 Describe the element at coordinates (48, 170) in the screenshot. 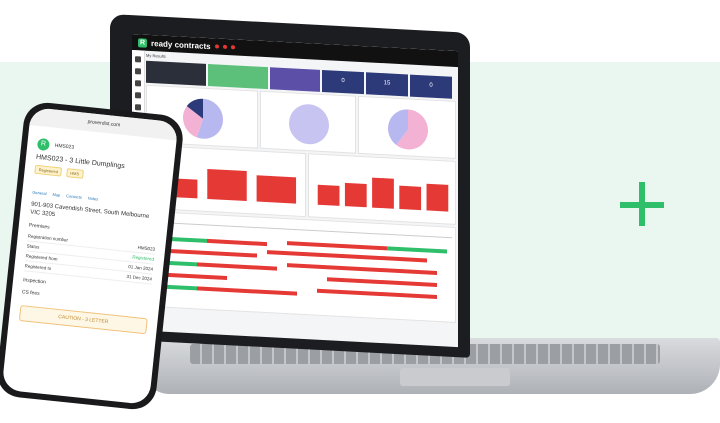

I see `status-badge: Registered` at that location.